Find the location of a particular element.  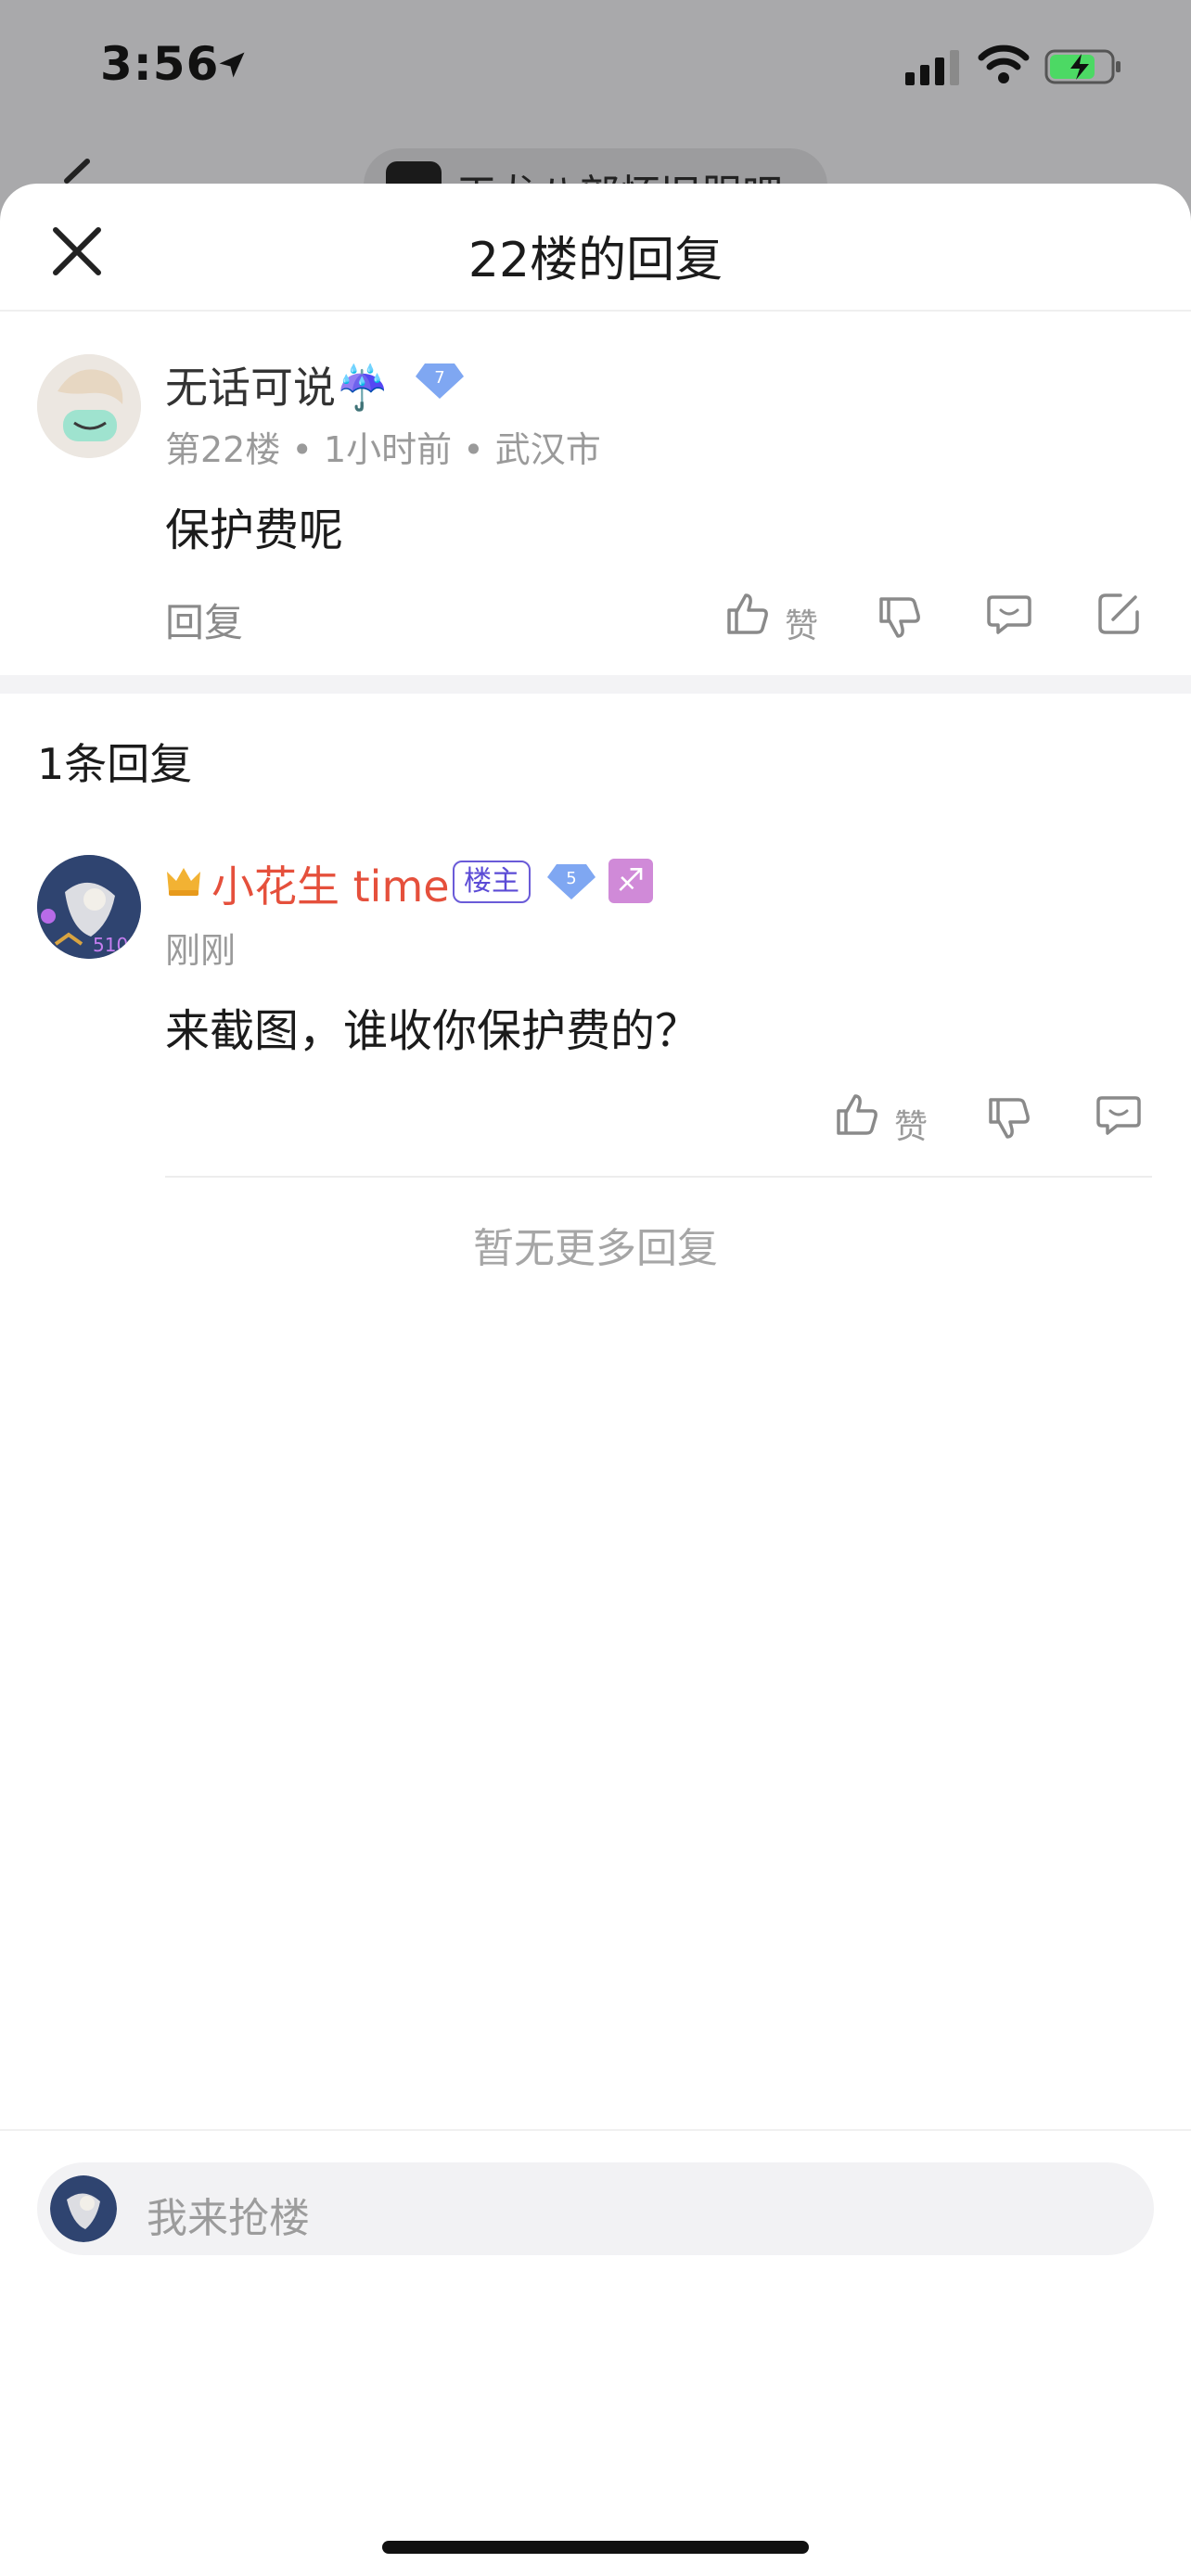

reply-count-title: 1条回复 is located at coordinates (115, 764).